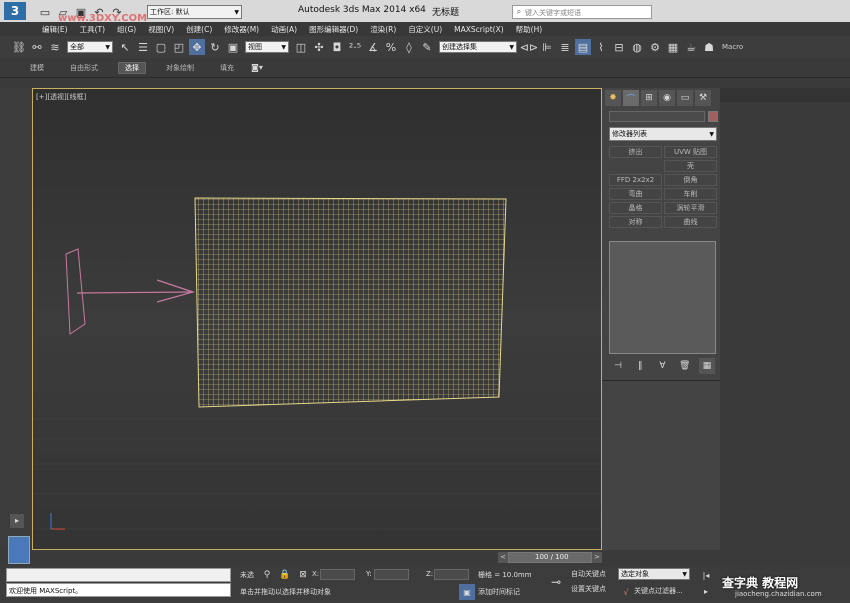 The height and width of the screenshot is (603, 850). What do you see at coordinates (503, 557) in the screenshot?
I see `time-slider-prev: <` at bounding box center [503, 557].